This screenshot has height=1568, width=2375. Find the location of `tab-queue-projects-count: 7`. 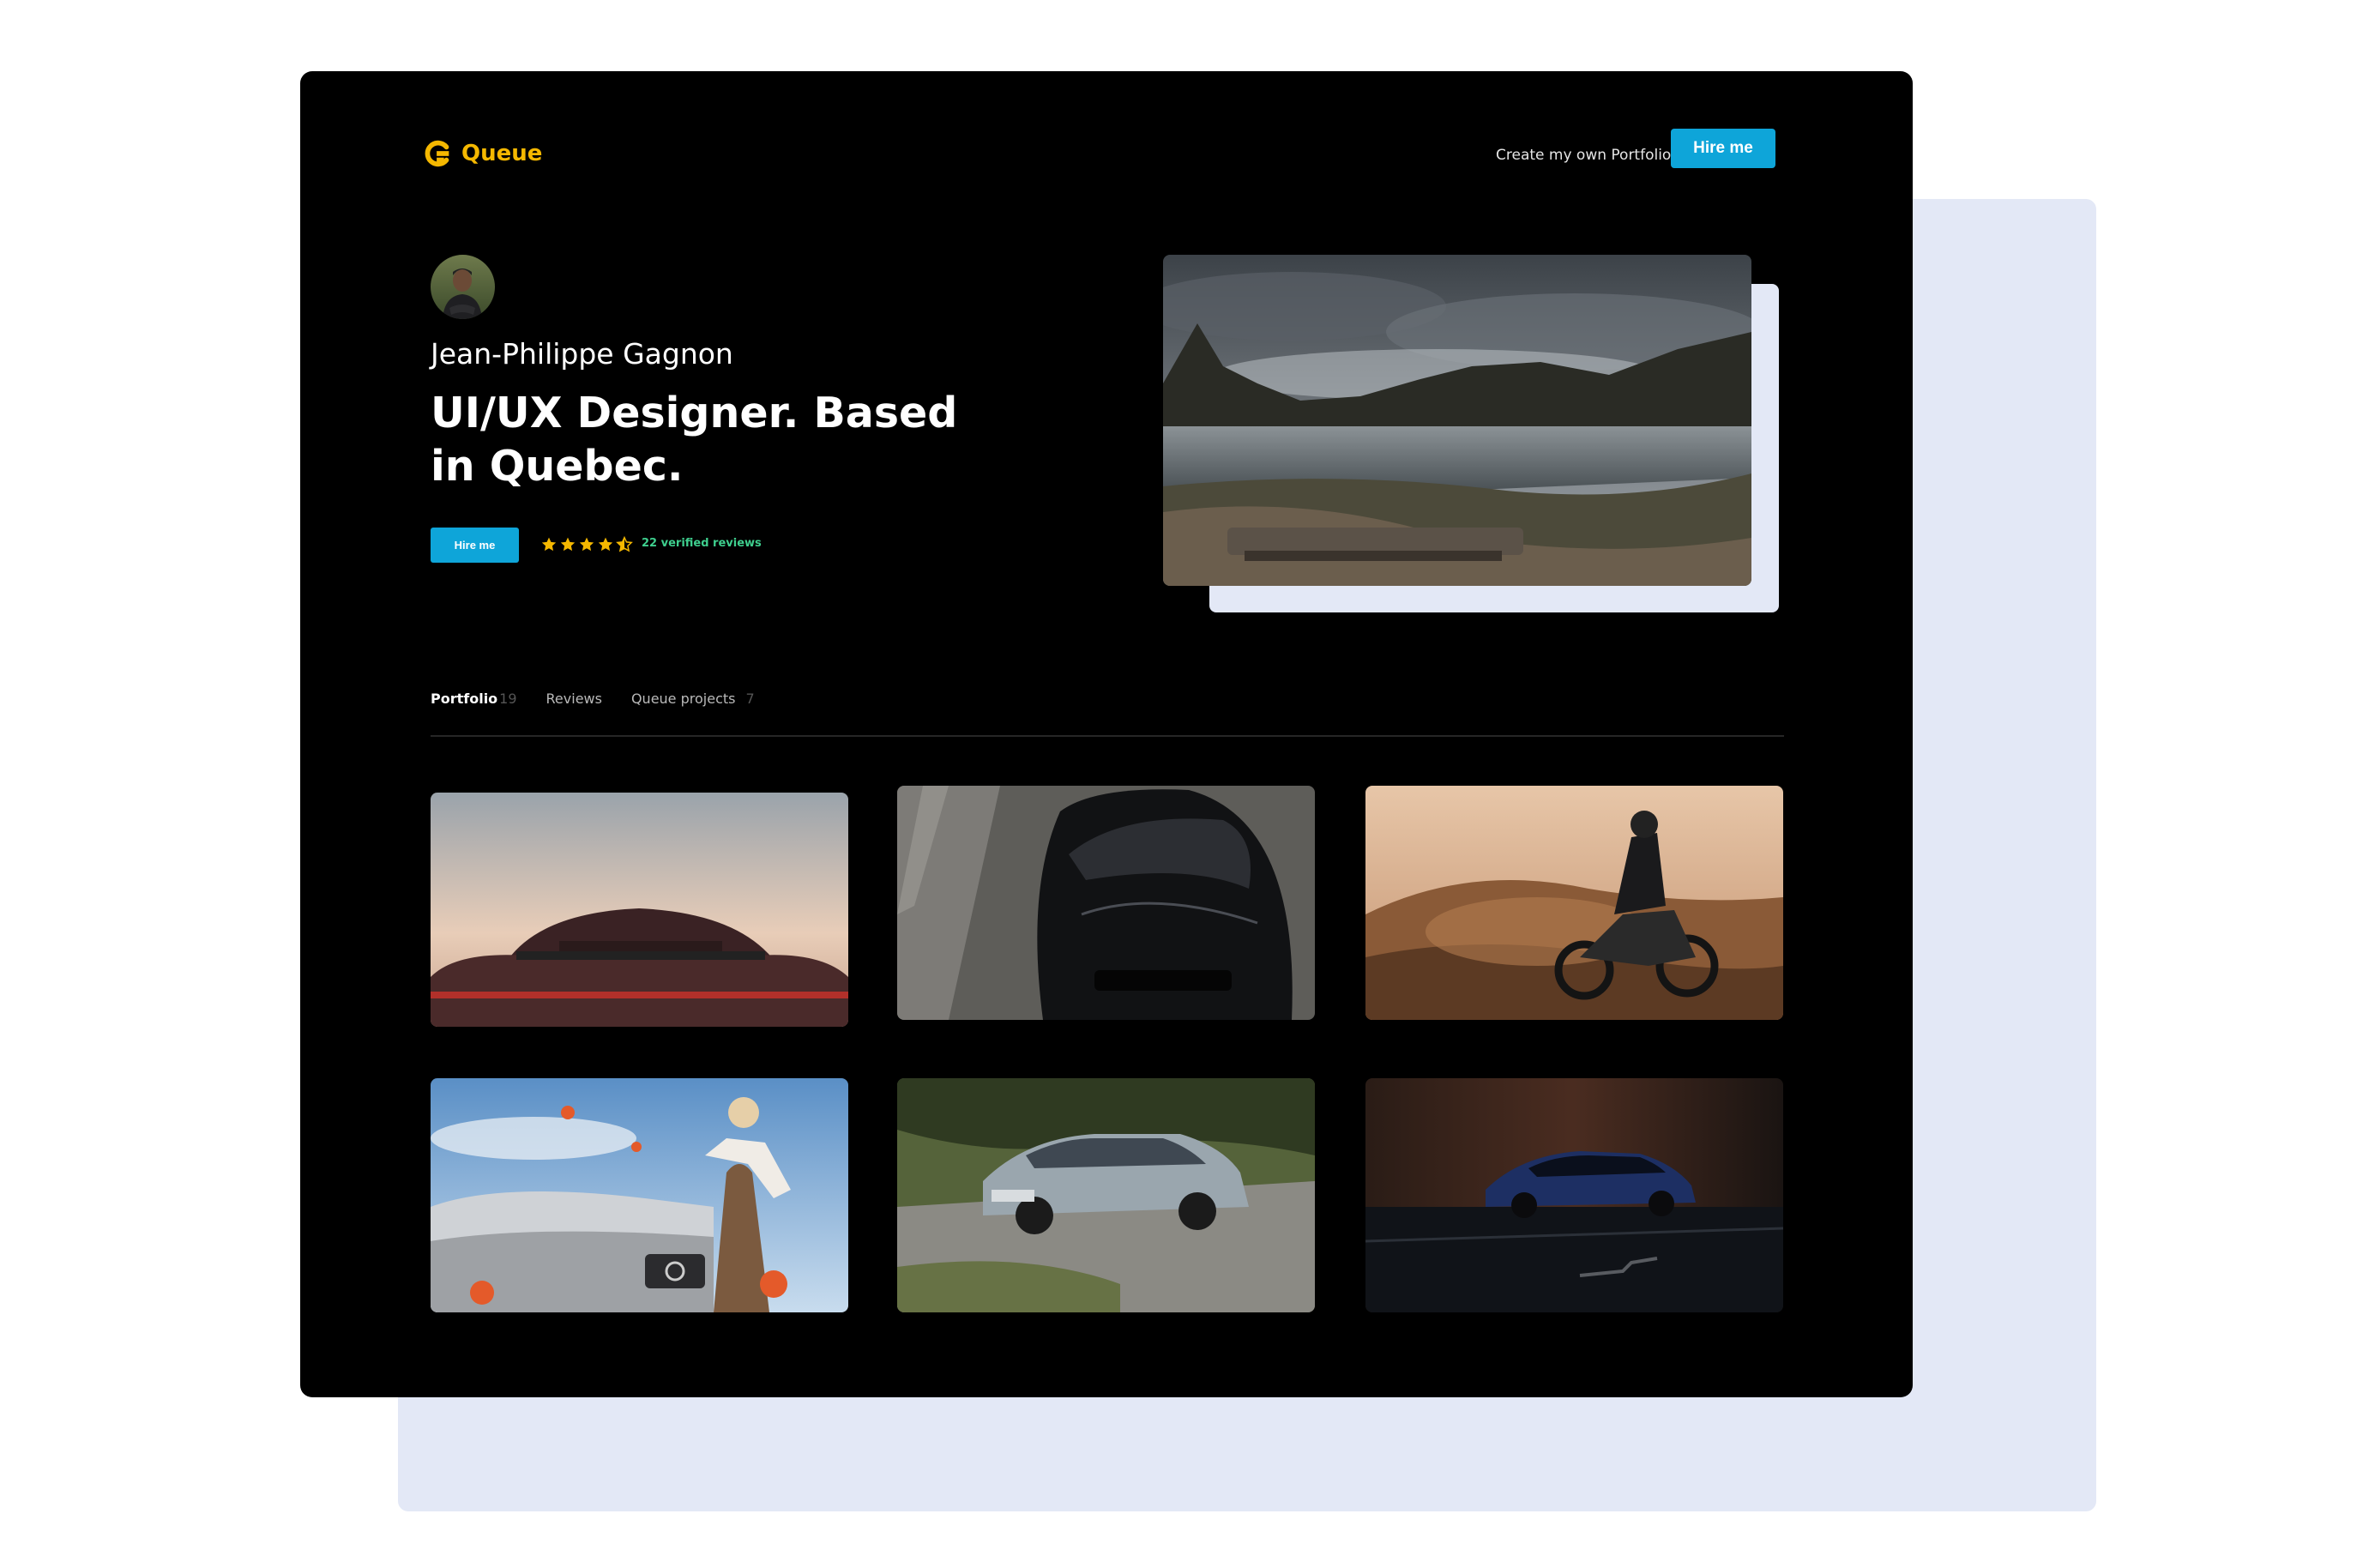

tab-queue-projects-count: 7 is located at coordinates (750, 699).